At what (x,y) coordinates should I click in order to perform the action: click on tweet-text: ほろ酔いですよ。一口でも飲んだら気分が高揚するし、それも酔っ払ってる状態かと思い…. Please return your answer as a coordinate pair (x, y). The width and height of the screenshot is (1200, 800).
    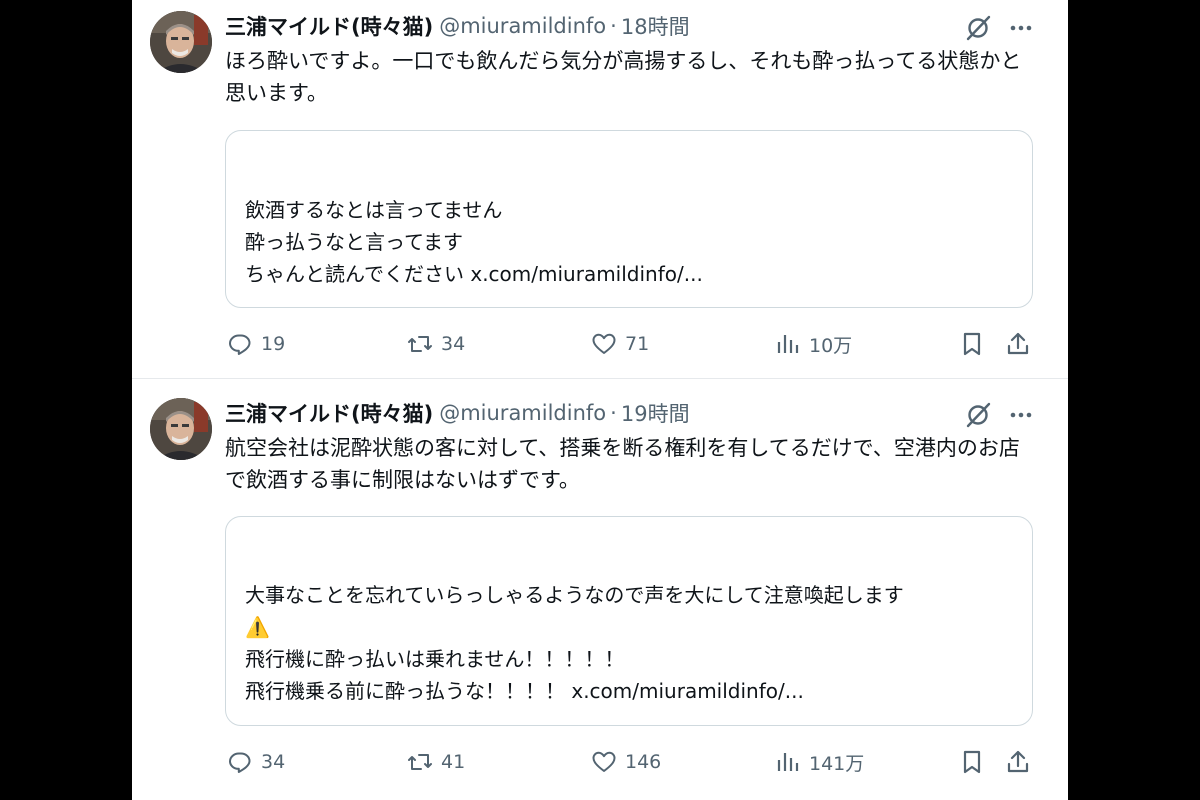
    Looking at the image, I should click on (623, 77).